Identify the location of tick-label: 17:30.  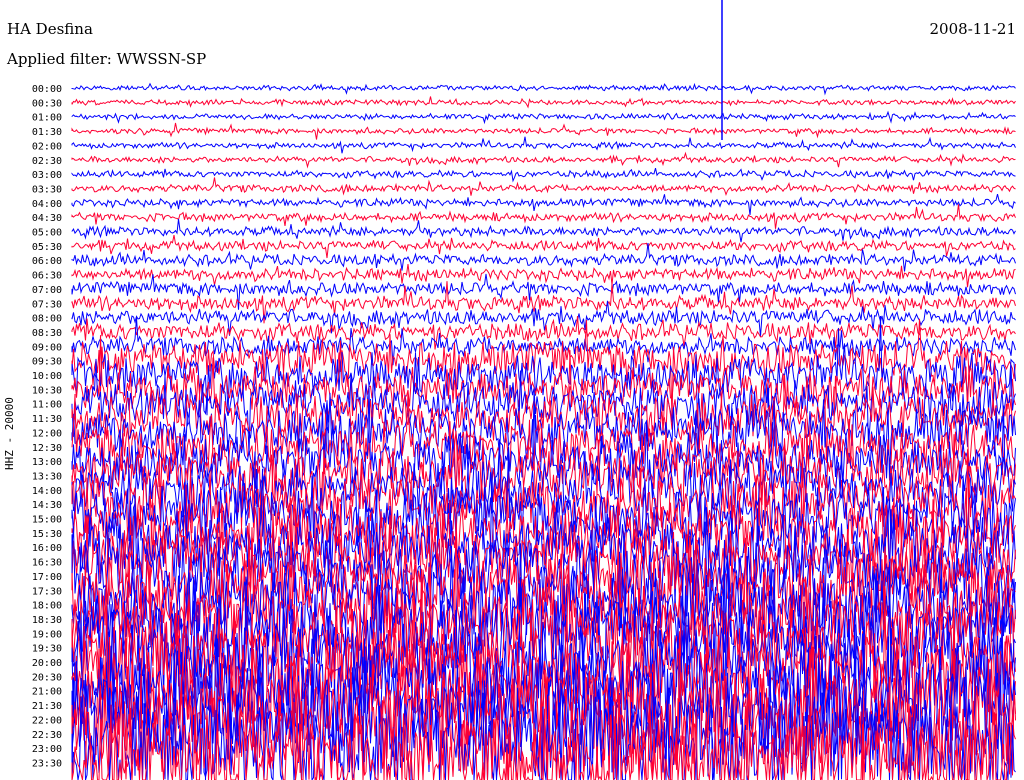
(47, 591).